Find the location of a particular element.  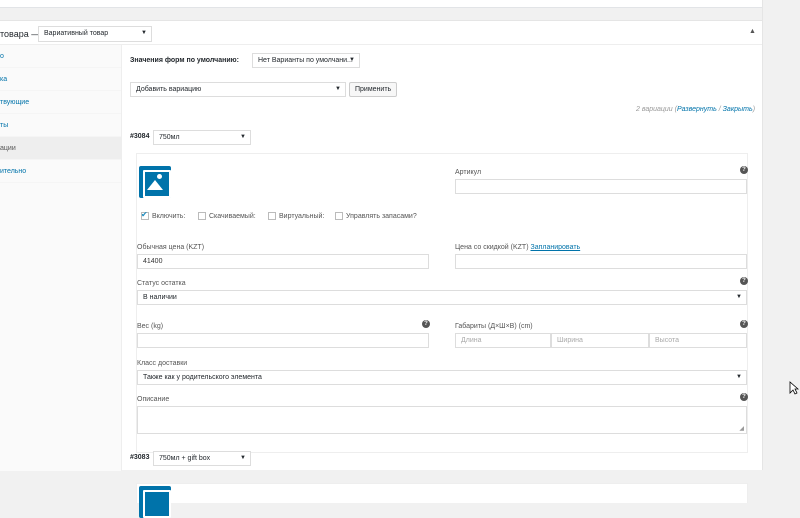

length-placeholder: Длина is located at coordinates (471, 340).